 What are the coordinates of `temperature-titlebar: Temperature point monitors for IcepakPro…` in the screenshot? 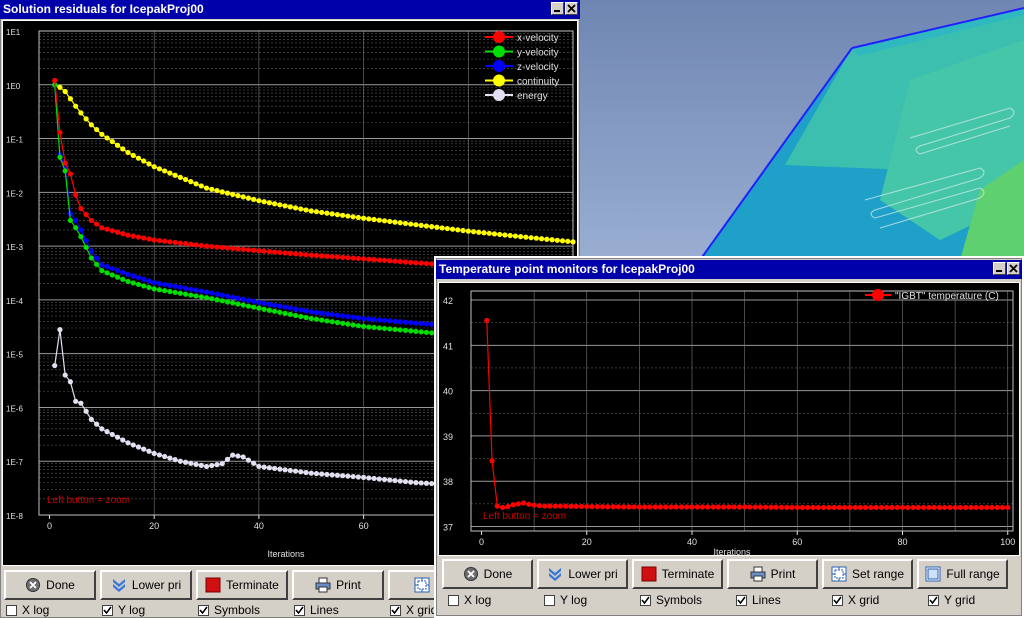 It's located at (729, 269).